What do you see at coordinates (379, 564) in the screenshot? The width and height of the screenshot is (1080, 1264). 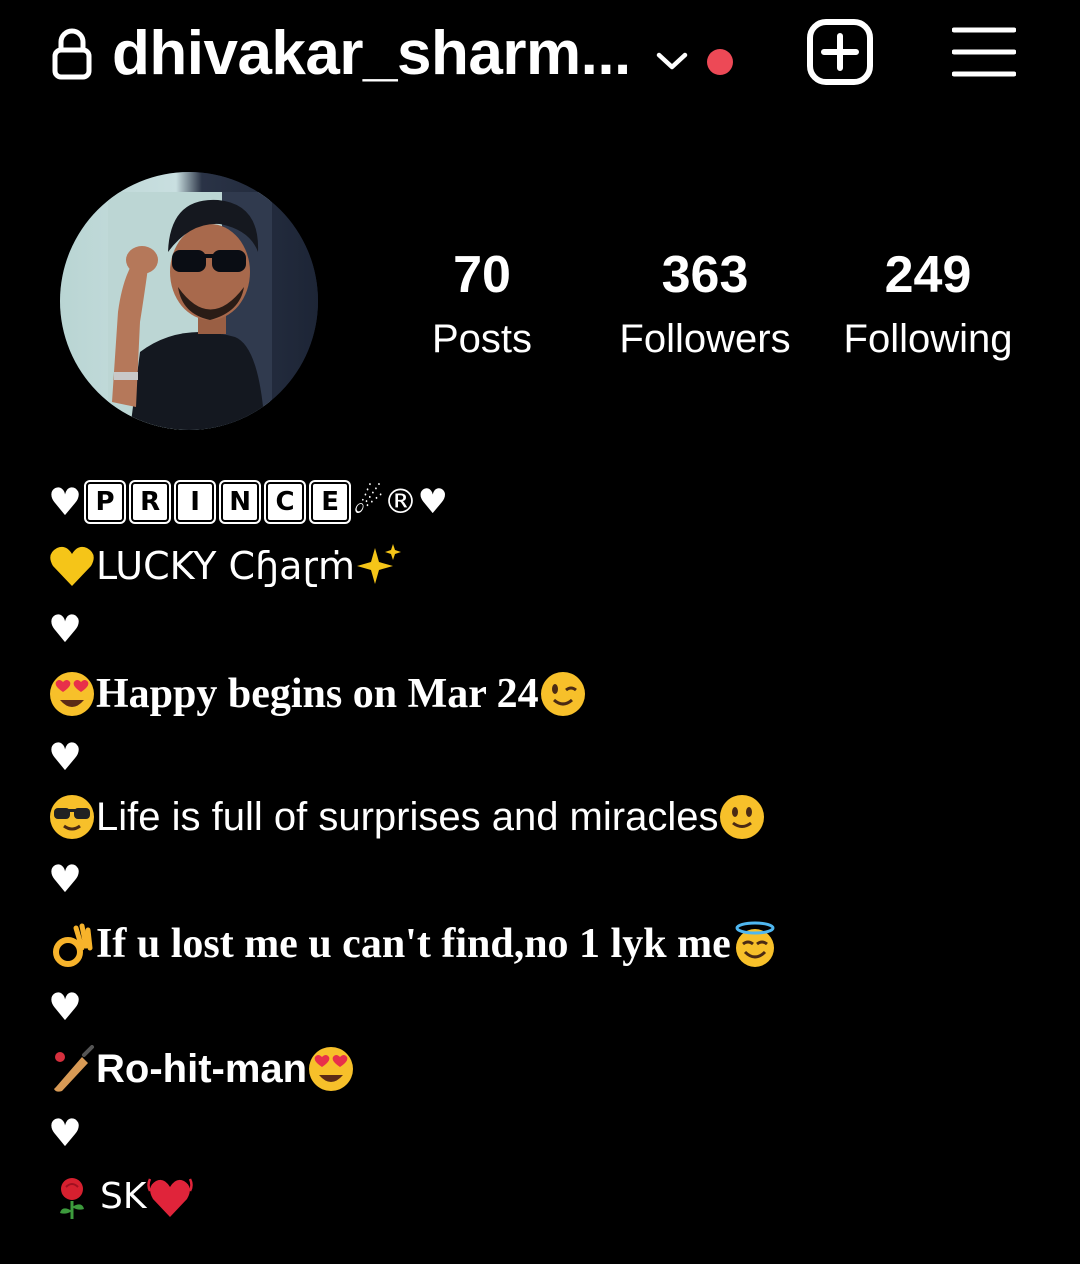 I see `sparkles-icon` at bounding box center [379, 564].